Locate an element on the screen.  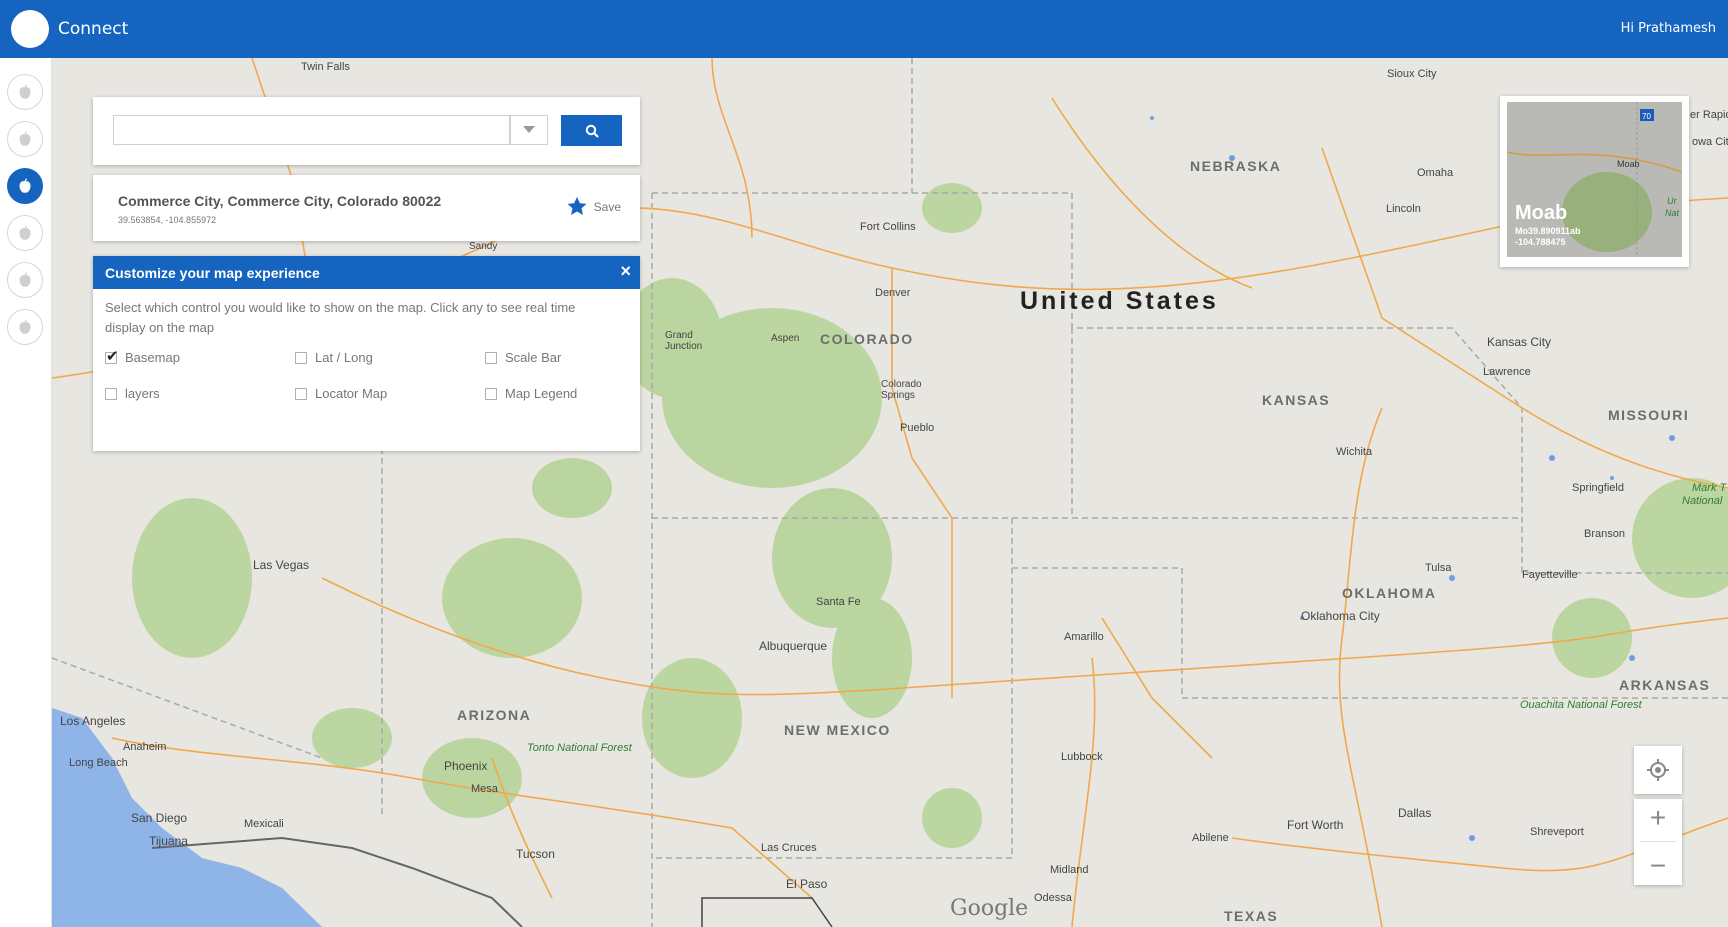
map-city-label: Mexicali is located at coordinates (264, 824).